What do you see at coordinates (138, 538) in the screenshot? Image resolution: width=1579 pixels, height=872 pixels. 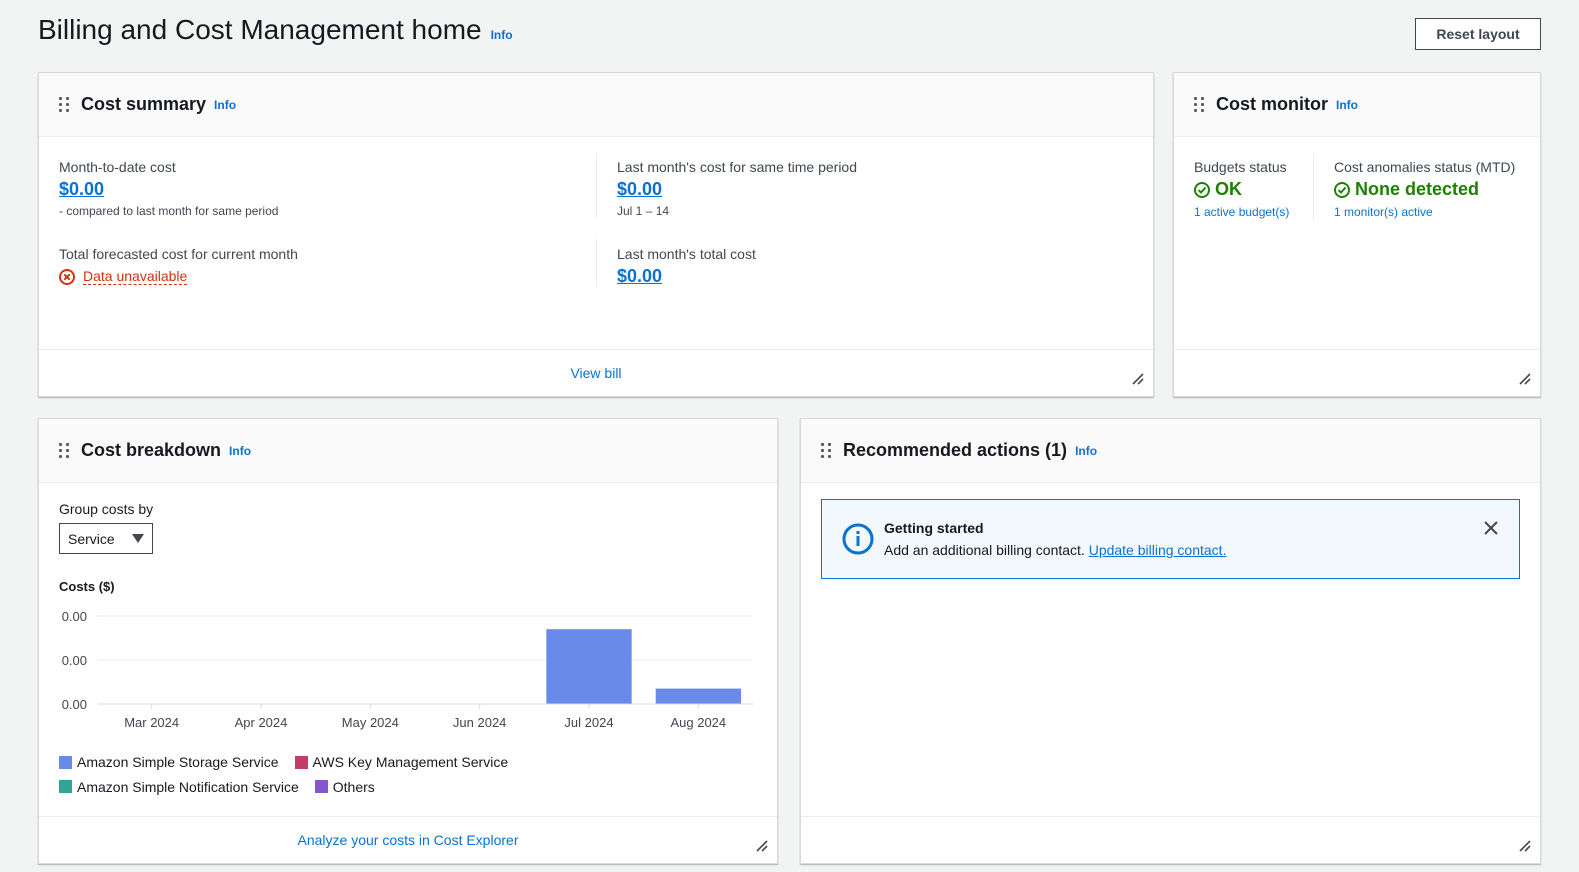 I see `caret-down-icon` at bounding box center [138, 538].